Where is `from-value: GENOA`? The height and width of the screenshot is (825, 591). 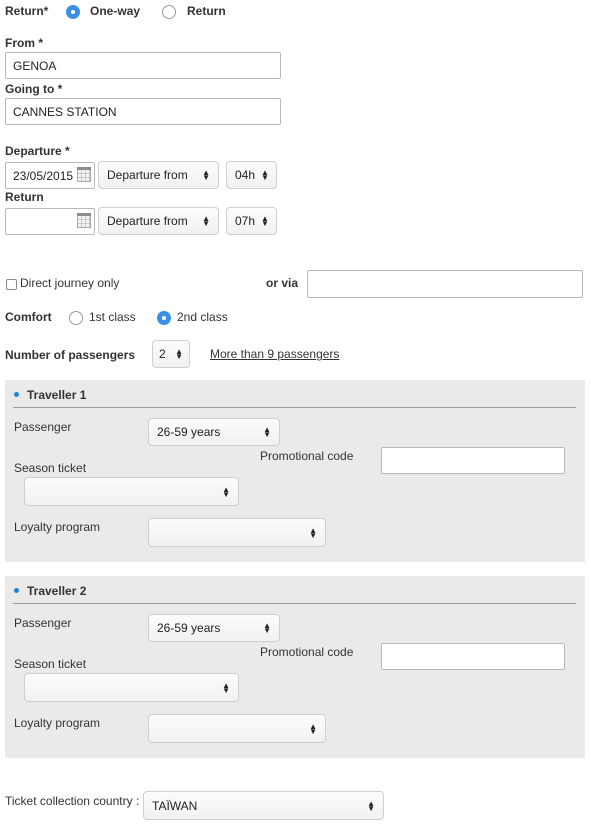
from-value: GENOA is located at coordinates (35, 65).